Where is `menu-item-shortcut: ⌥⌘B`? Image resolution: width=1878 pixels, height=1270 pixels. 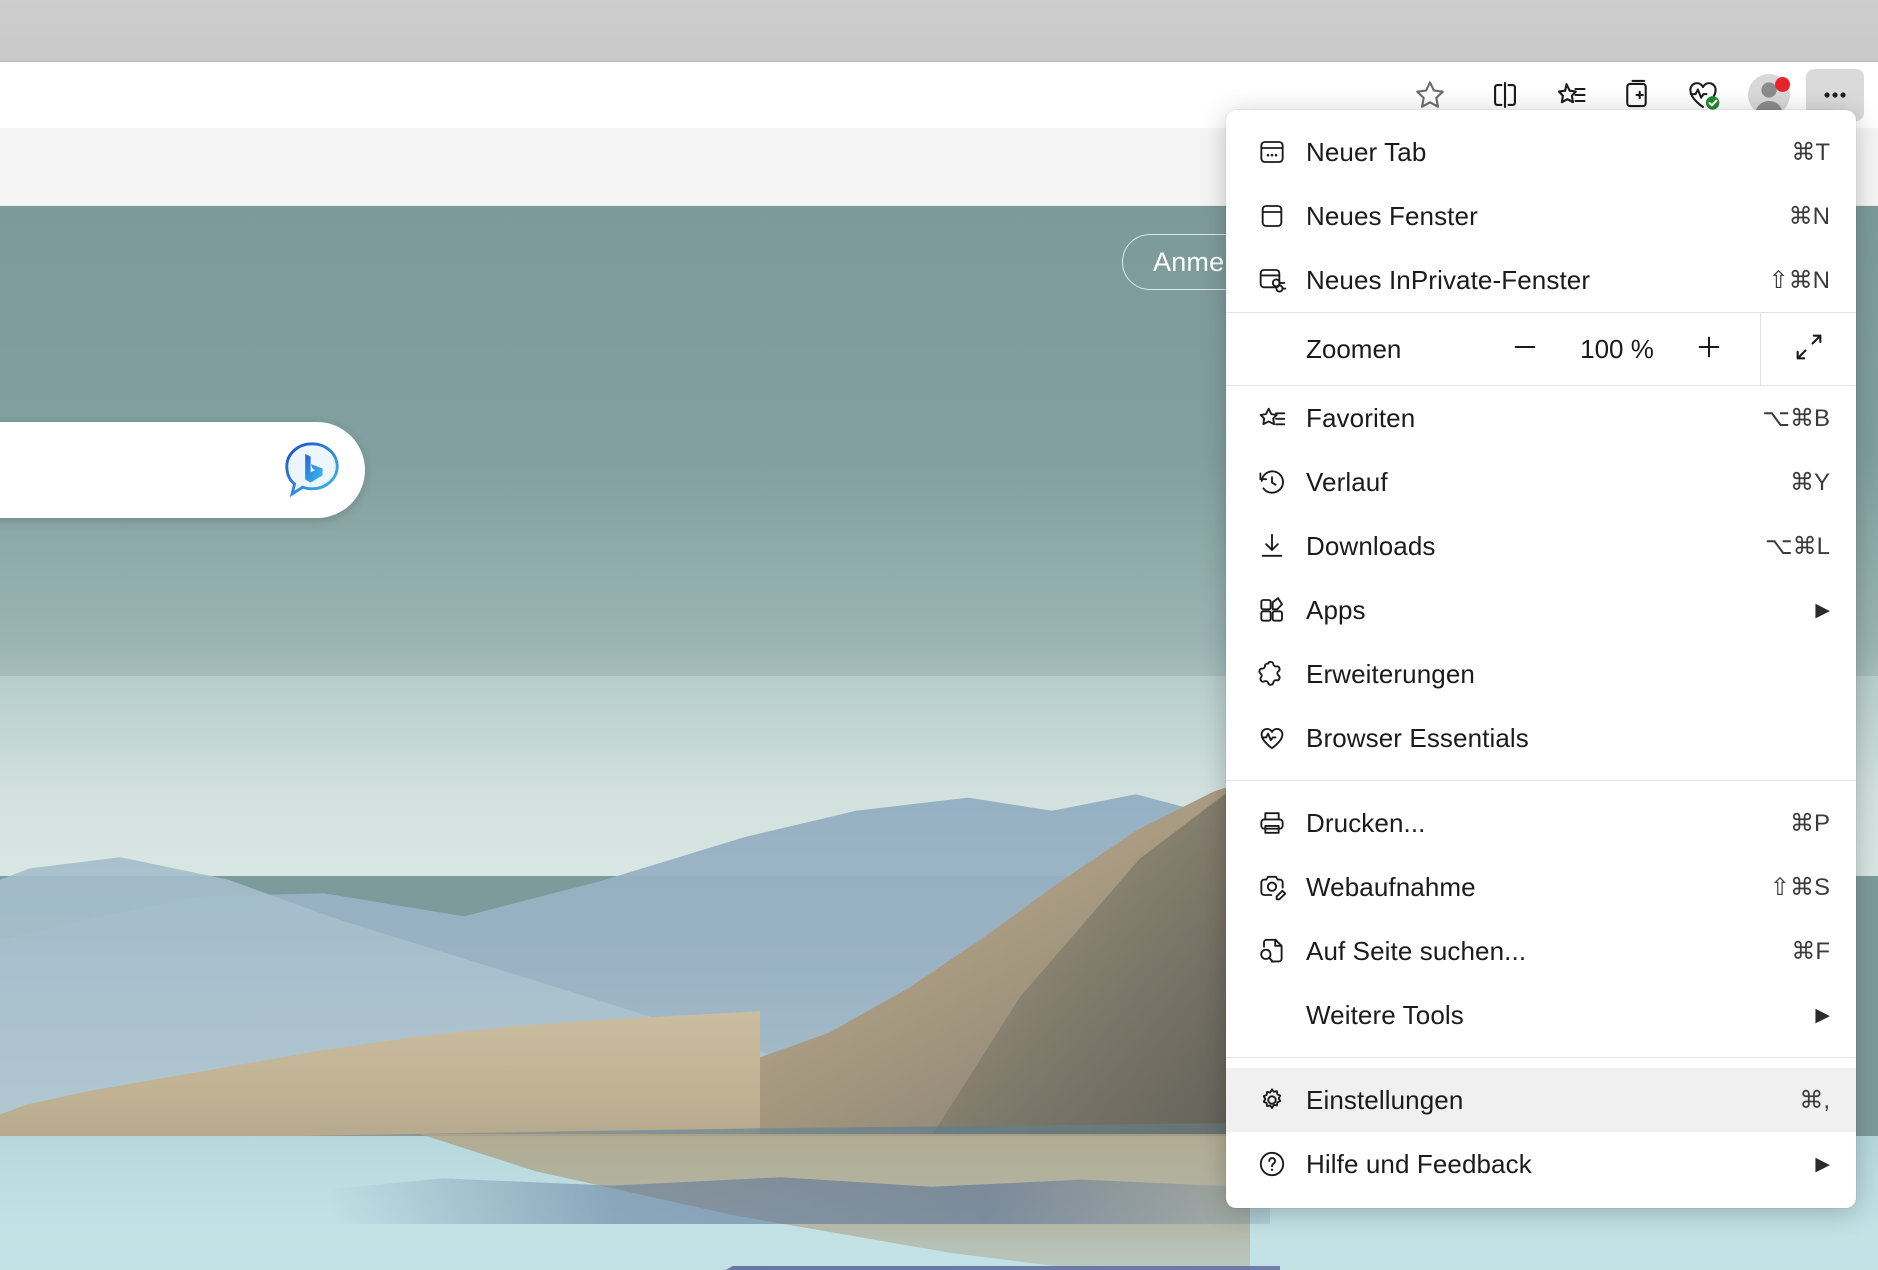
menu-item-shortcut: ⌥⌘B is located at coordinates (1796, 418).